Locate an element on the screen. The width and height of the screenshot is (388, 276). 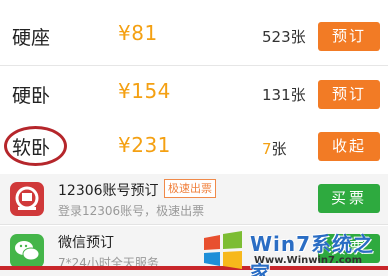
channel-title: 微信预订 is located at coordinates (86, 243).